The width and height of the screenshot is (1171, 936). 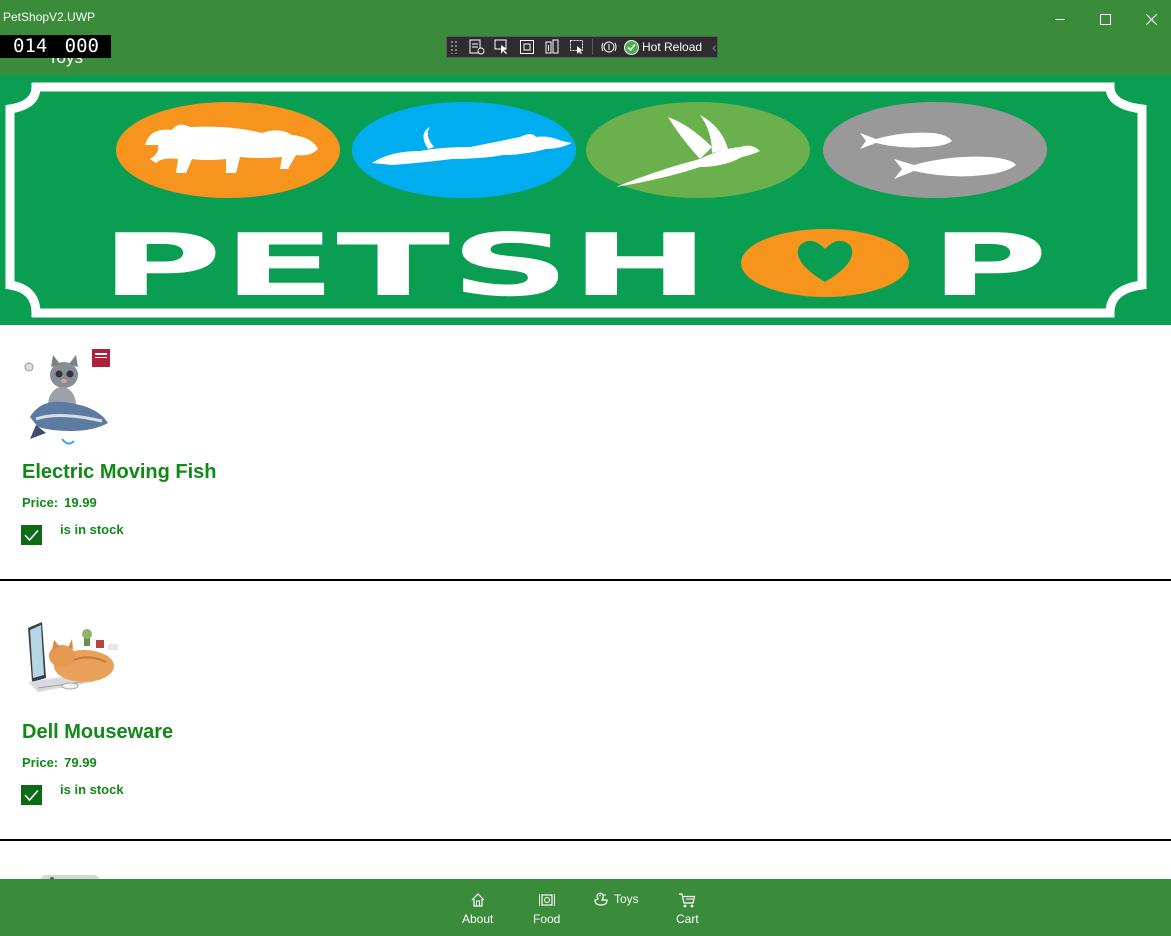 I want to click on select-element-icon, so click(x=500, y=46).